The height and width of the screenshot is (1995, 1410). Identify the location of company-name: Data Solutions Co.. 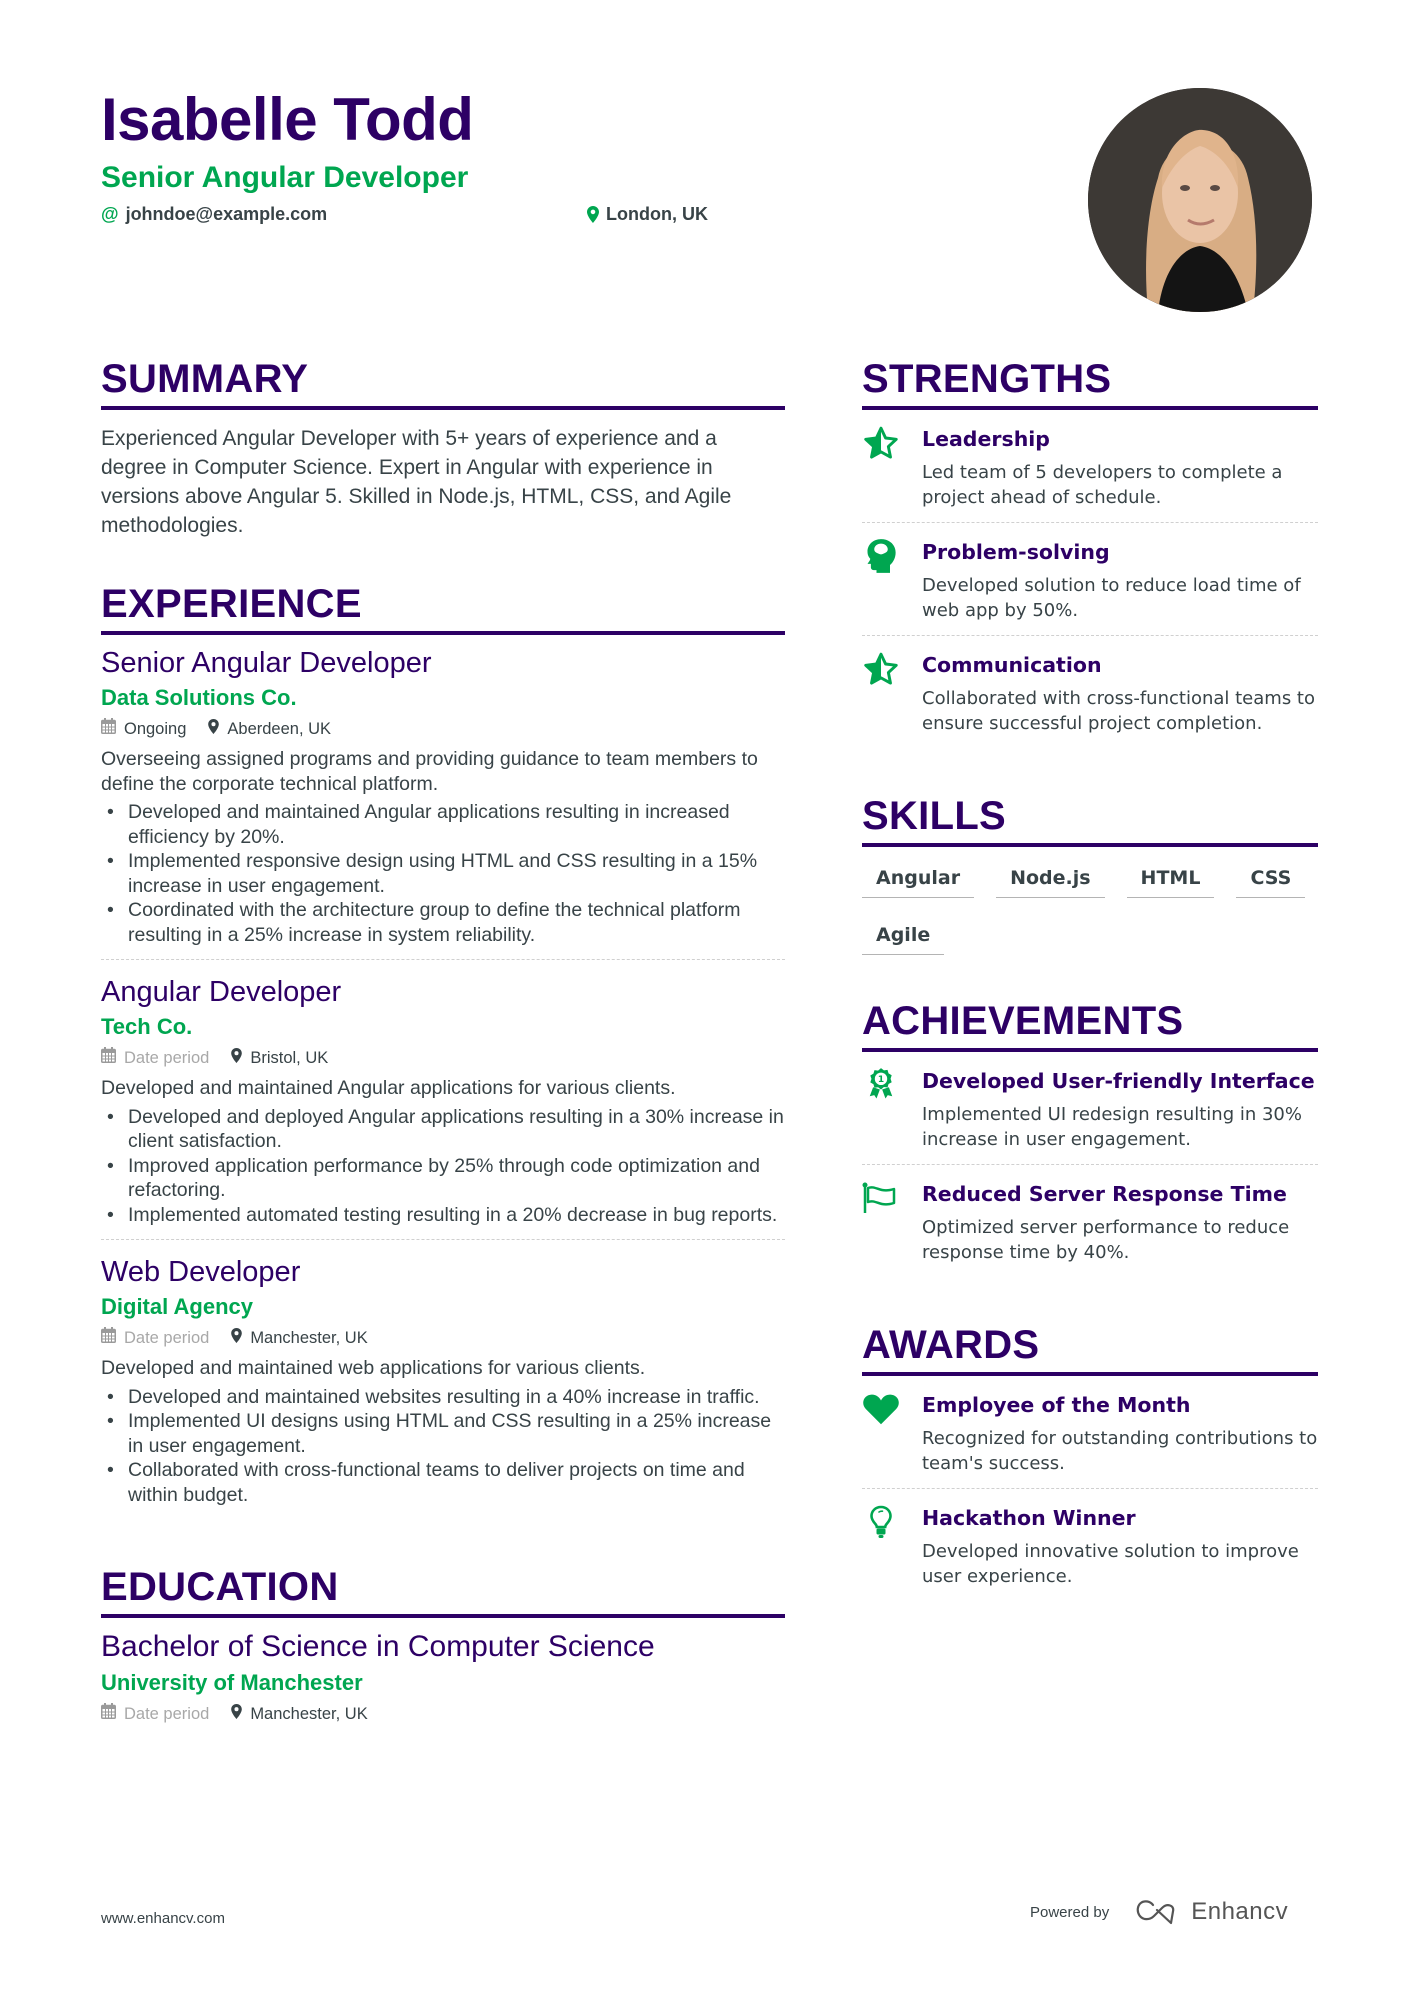
(199, 697).